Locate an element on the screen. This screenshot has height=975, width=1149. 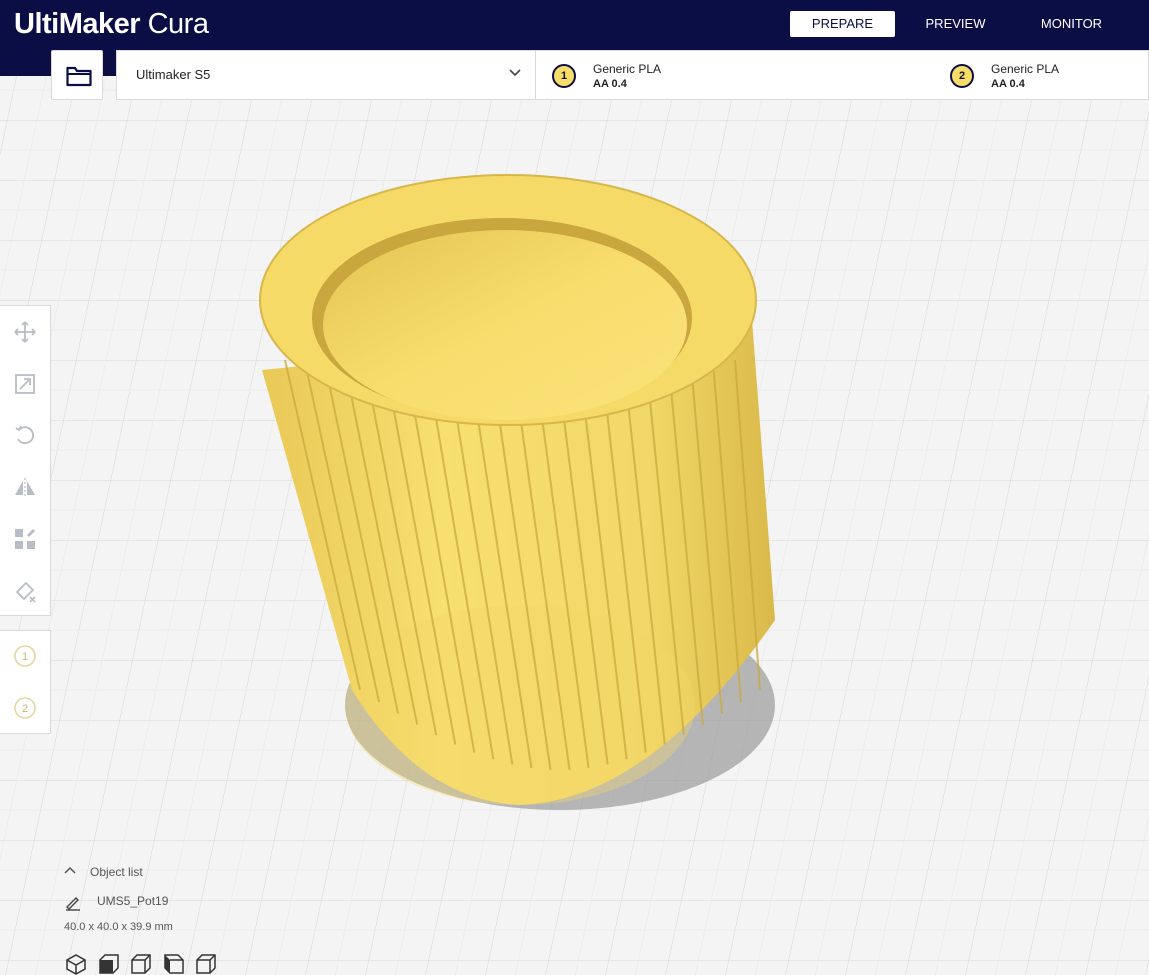
extruder-1-core: AA 0.4 is located at coordinates (610, 84).